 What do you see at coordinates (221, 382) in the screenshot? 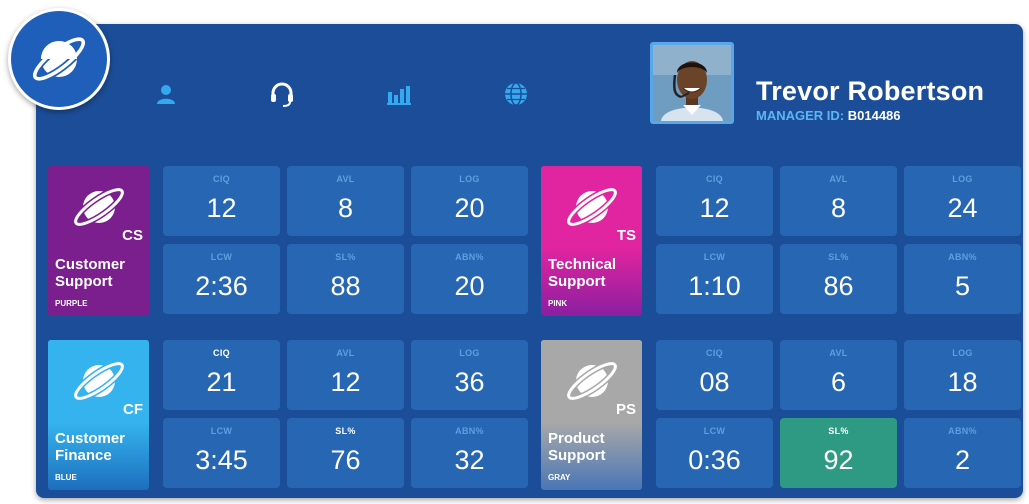
I see `metric-value: 21` at bounding box center [221, 382].